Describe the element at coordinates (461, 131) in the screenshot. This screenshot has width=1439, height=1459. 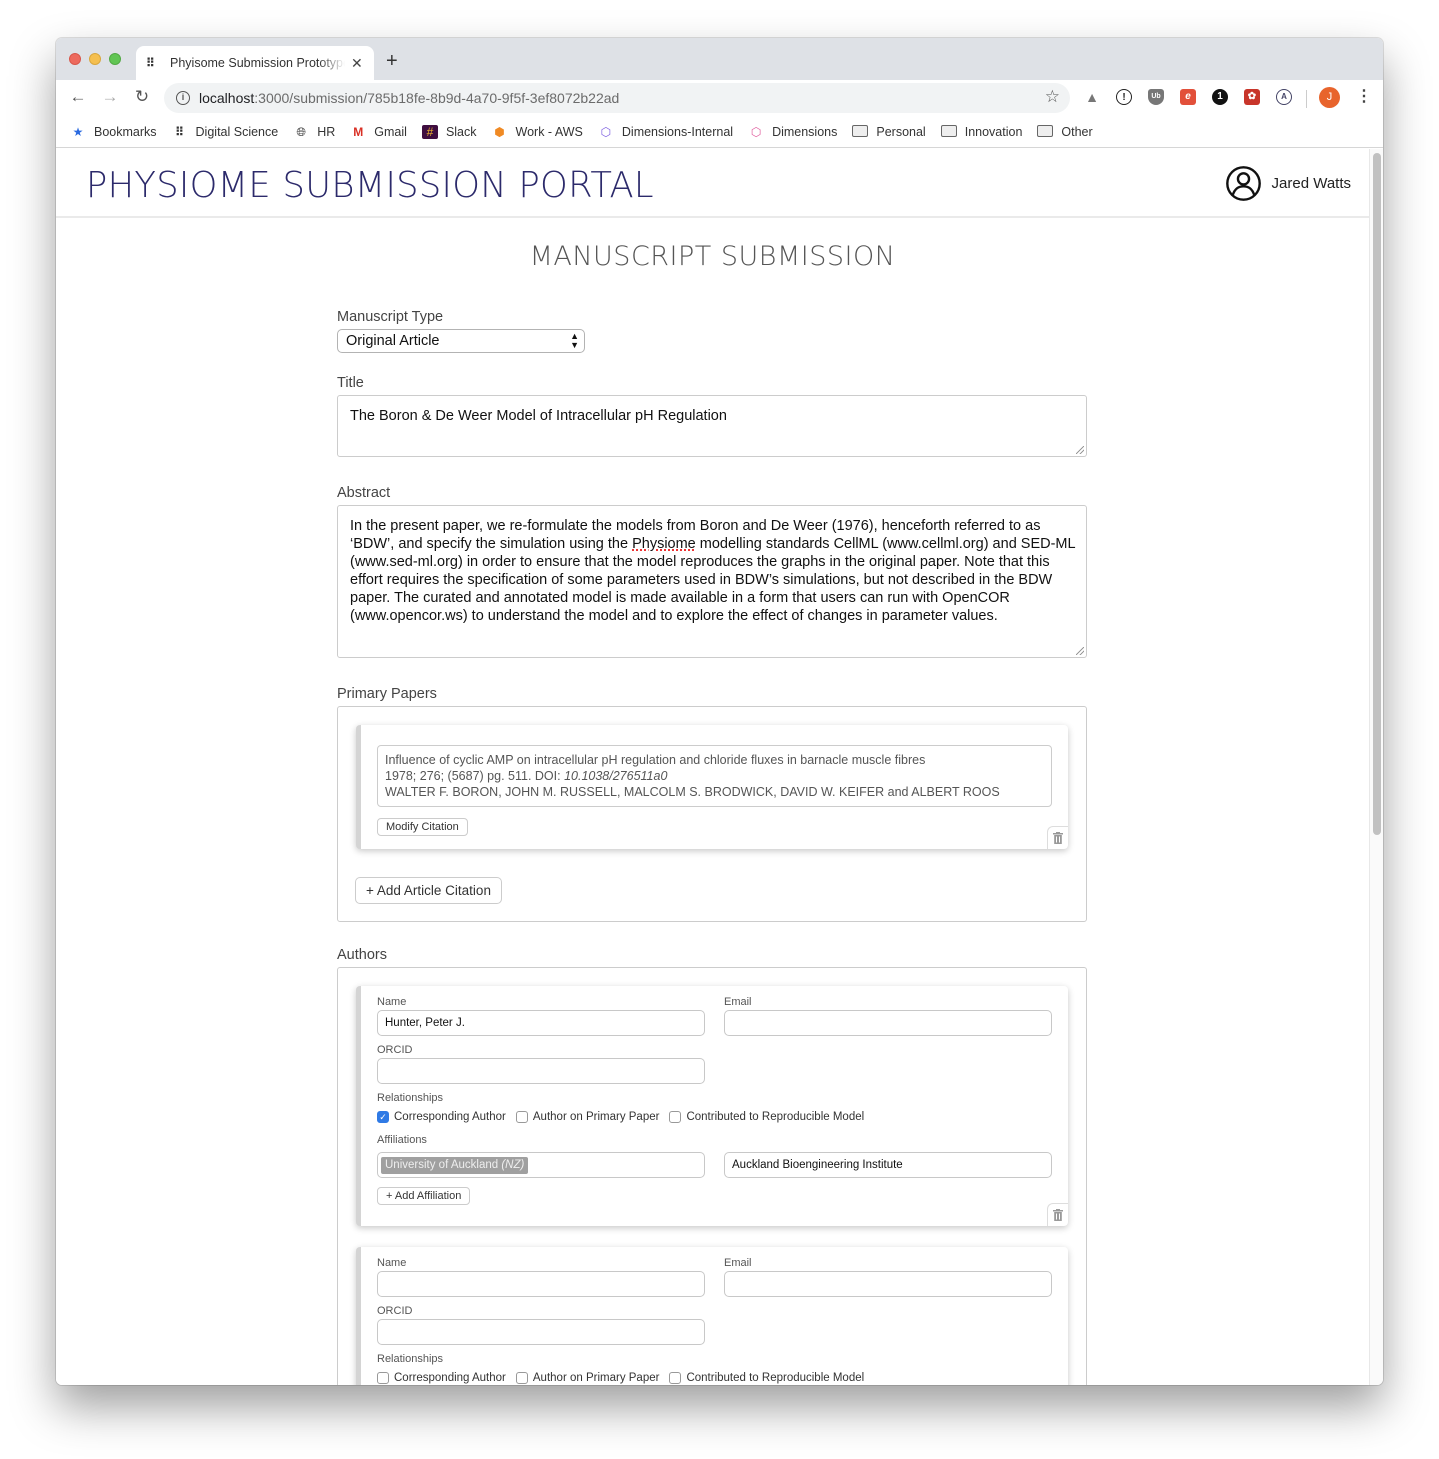
I see `bookmark-label: Slack` at that location.